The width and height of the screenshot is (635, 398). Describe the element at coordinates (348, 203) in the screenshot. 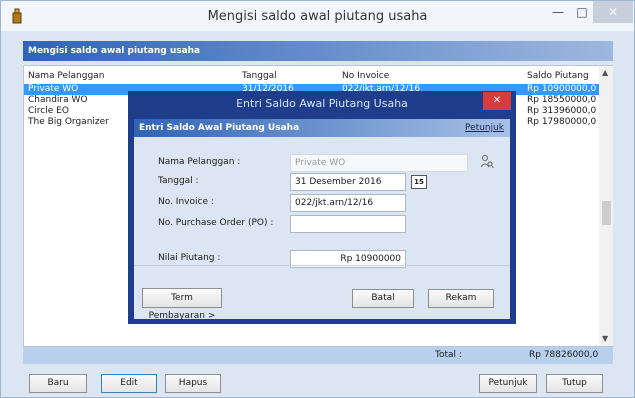

I see `no-invoice-field: 022/jkt.arn/12/16` at that location.